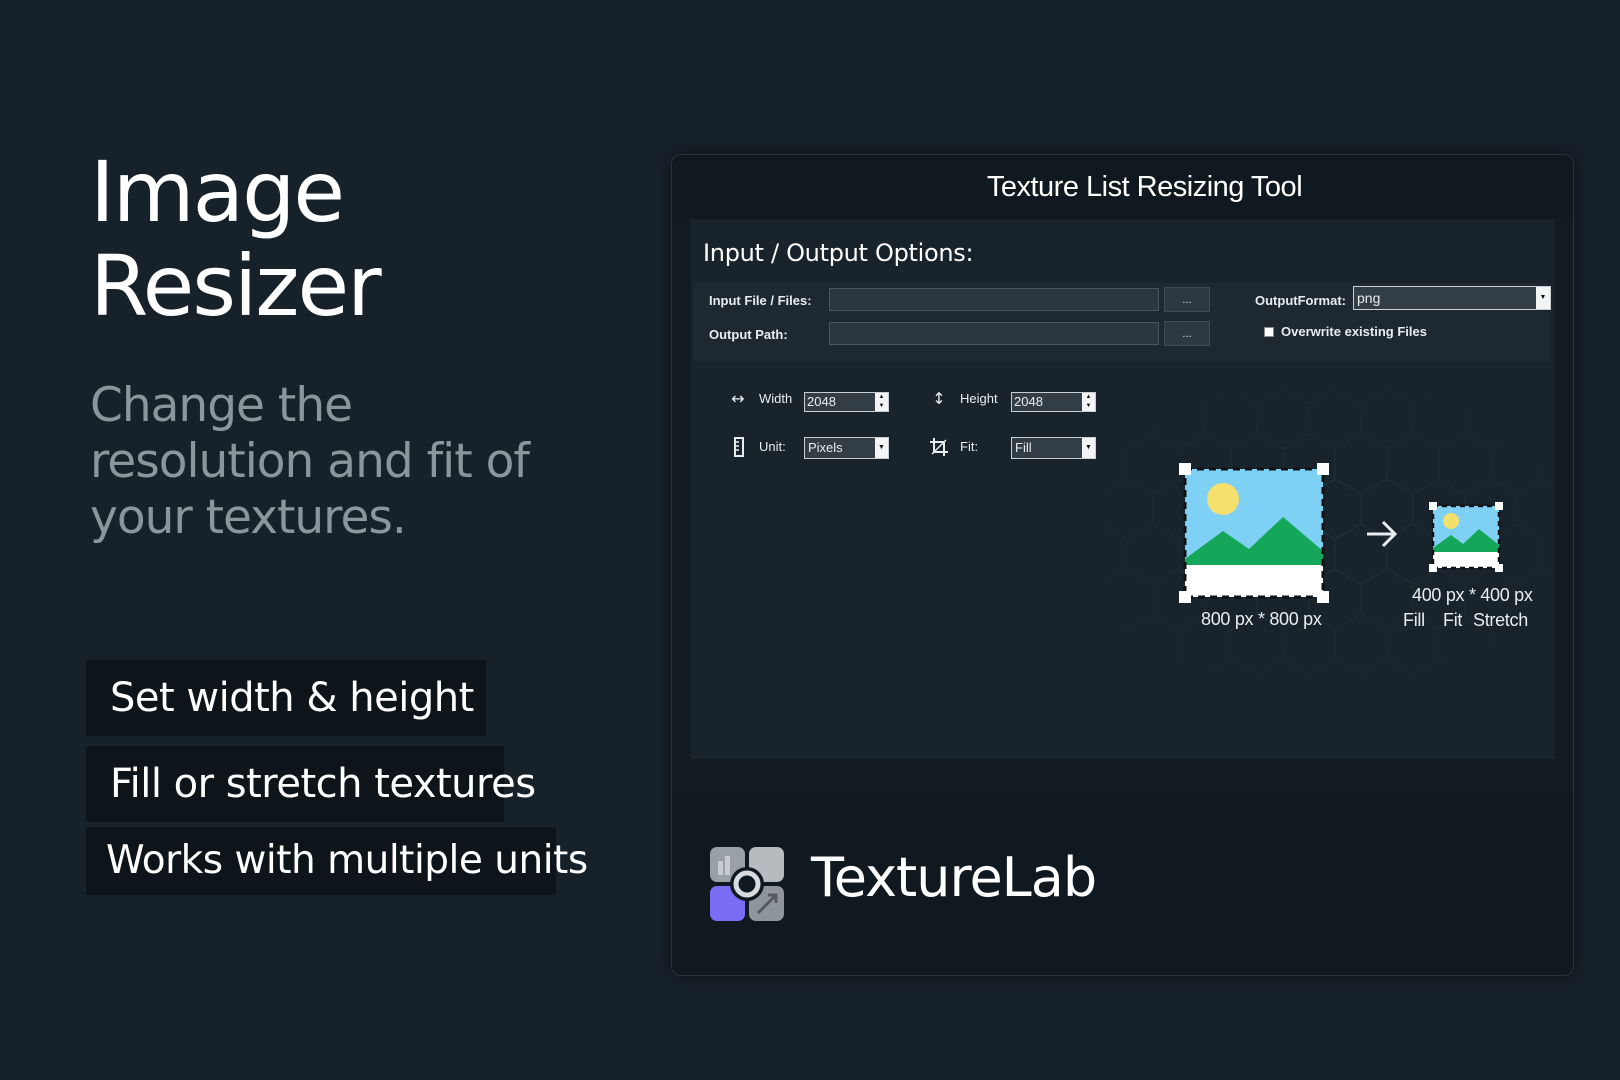 Image resolution: width=1620 pixels, height=1080 pixels. I want to click on height-spinner: 2048 ▲ ▼, so click(1053, 402).